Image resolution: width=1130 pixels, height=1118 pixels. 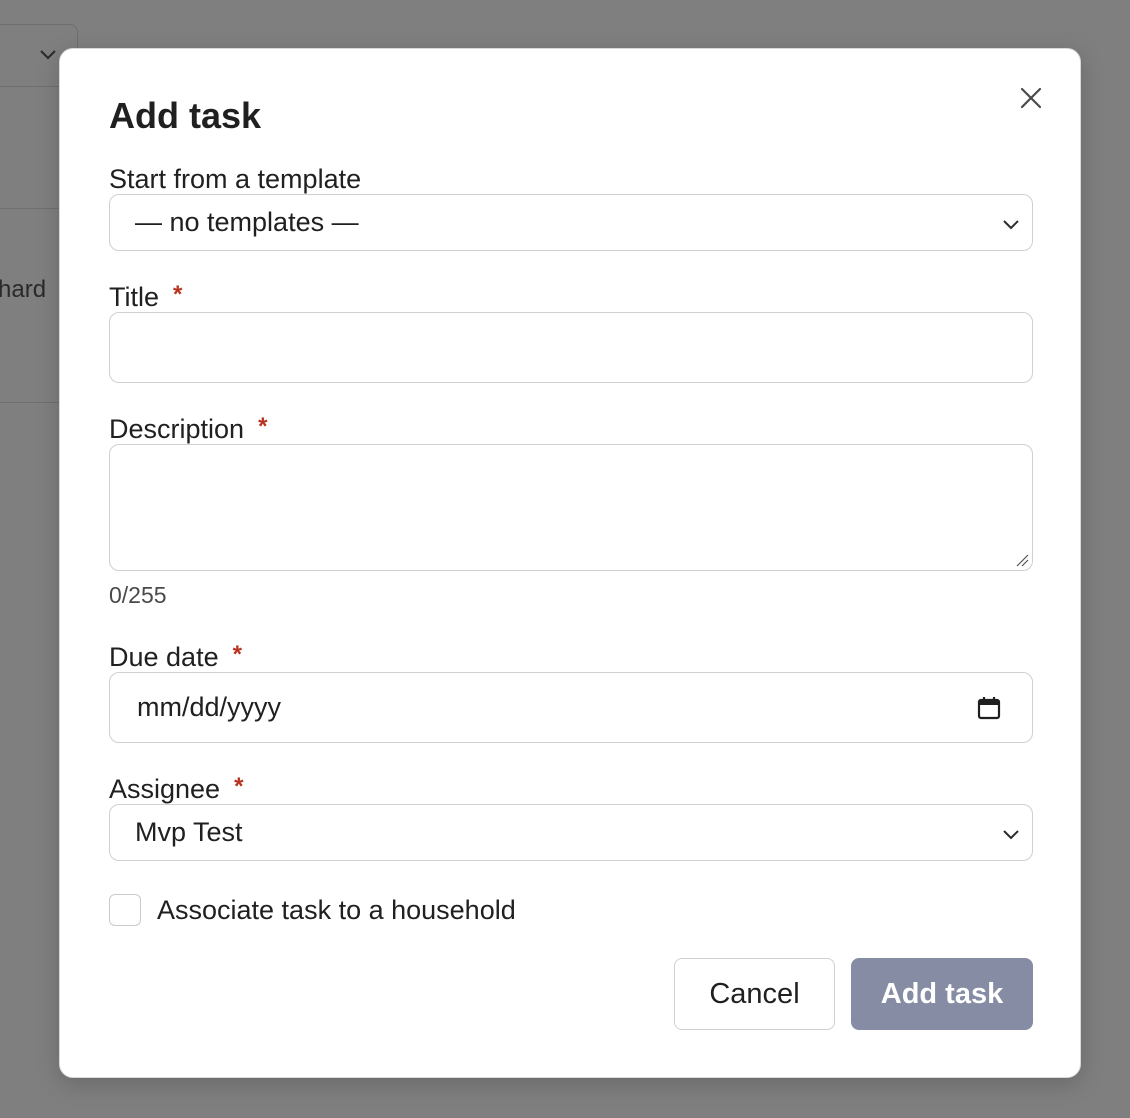 What do you see at coordinates (754, 994) in the screenshot?
I see `cancel-button: Cancel` at bounding box center [754, 994].